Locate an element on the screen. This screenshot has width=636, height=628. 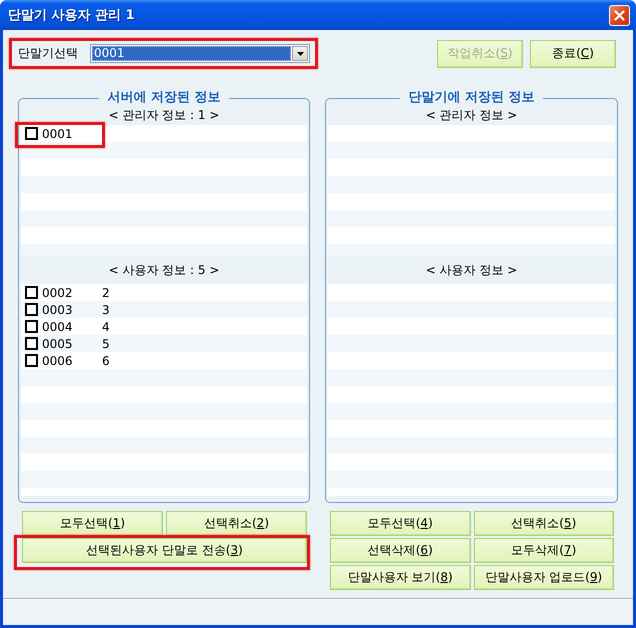
code-text: 0004 is located at coordinates (58, 327).